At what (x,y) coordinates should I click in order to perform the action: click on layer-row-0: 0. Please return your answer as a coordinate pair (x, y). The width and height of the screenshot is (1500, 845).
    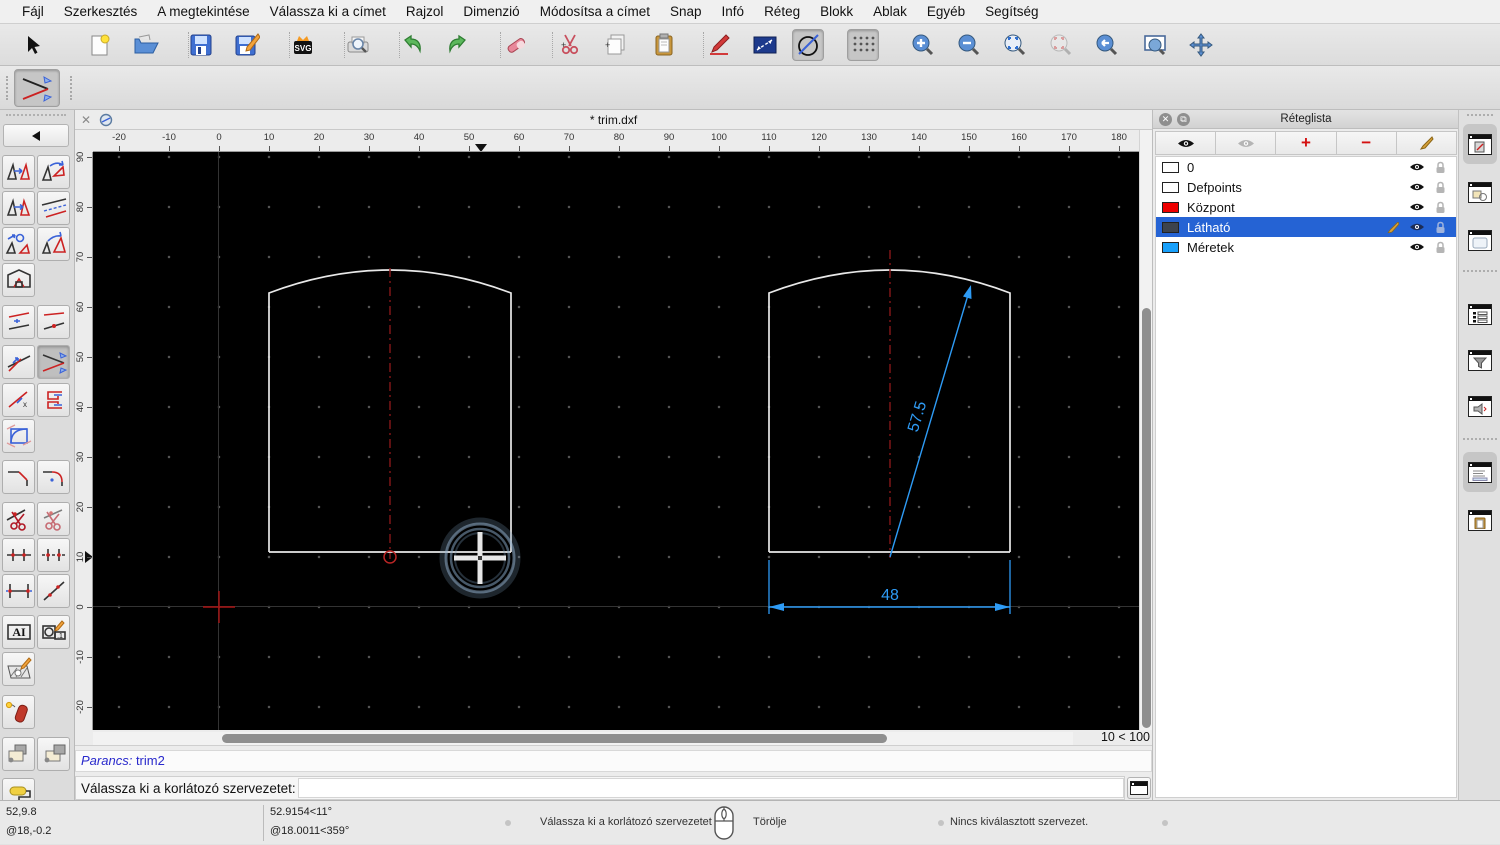
    Looking at the image, I should click on (1306, 167).